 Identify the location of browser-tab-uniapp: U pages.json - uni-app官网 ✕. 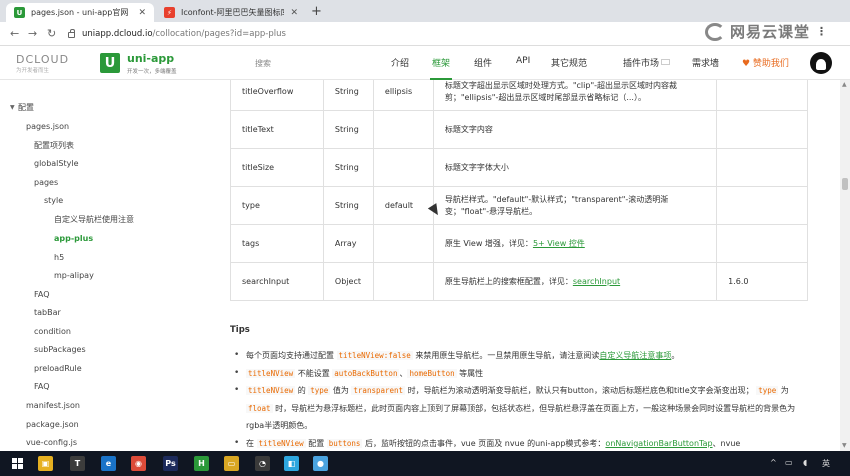
(80, 12).